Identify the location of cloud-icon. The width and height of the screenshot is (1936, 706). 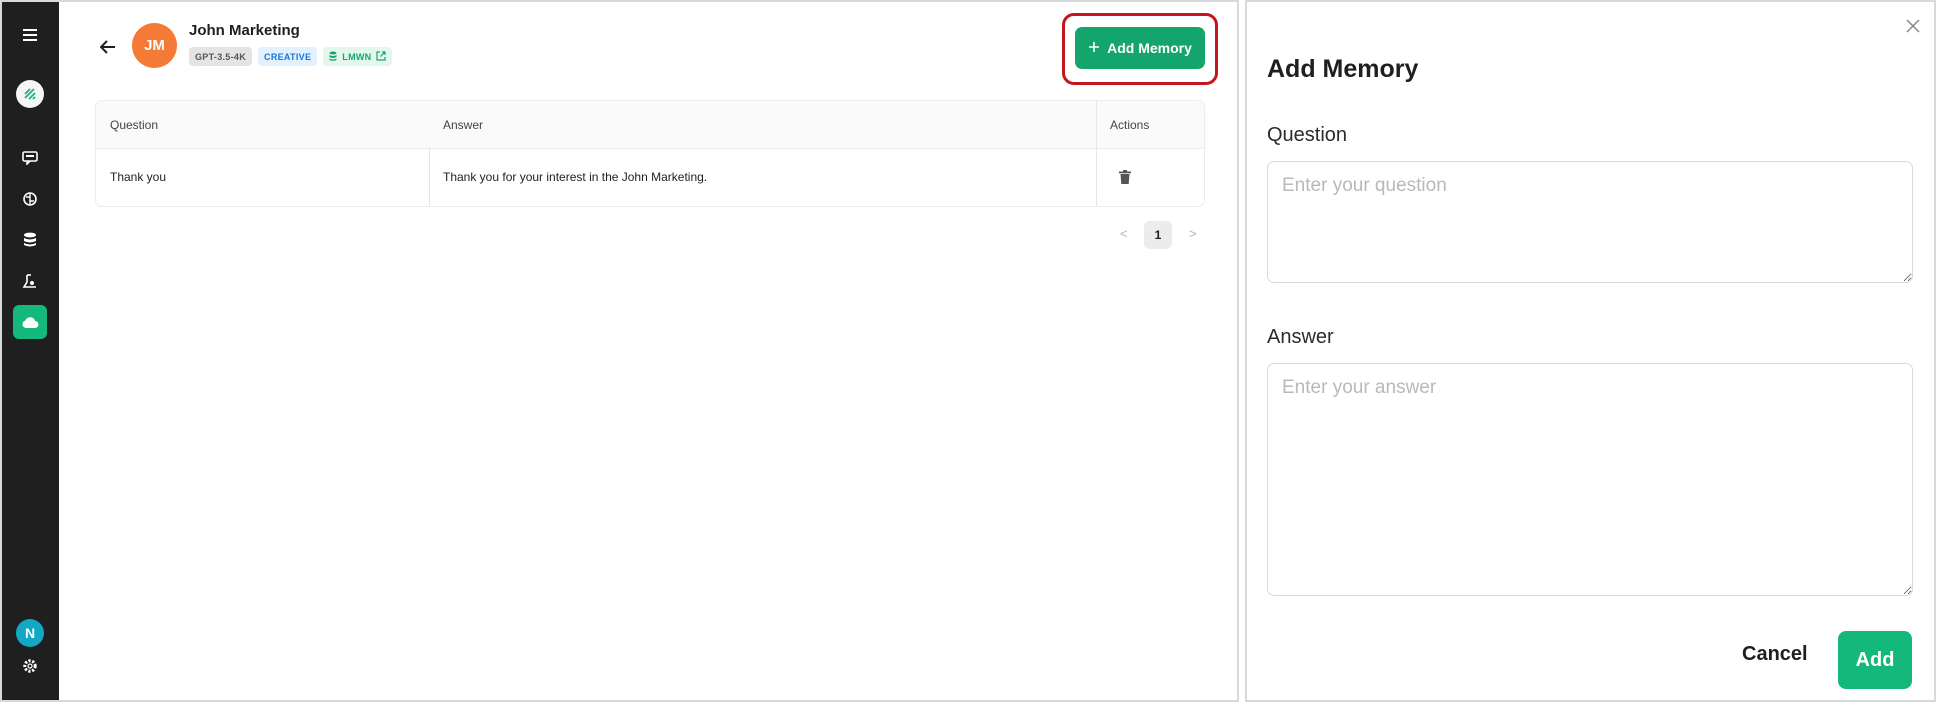
(30, 322).